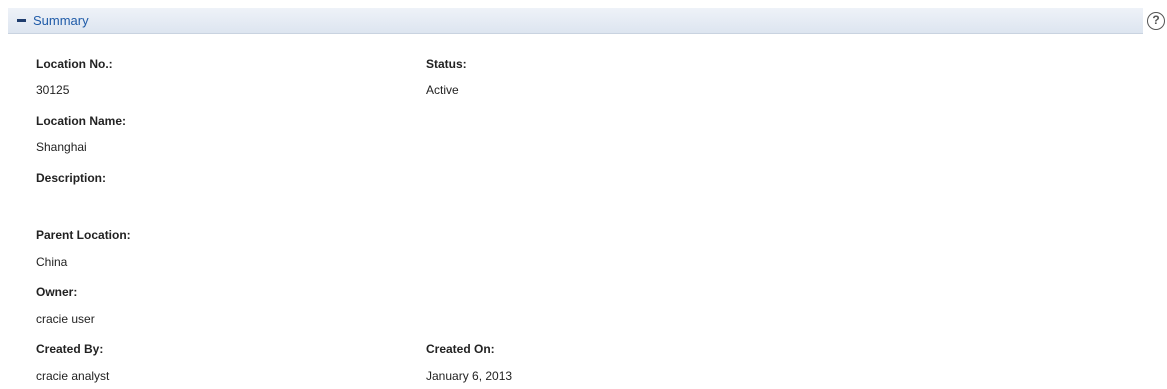  What do you see at coordinates (575, 21) in the screenshot?
I see `summary-section-header: Summary` at bounding box center [575, 21].